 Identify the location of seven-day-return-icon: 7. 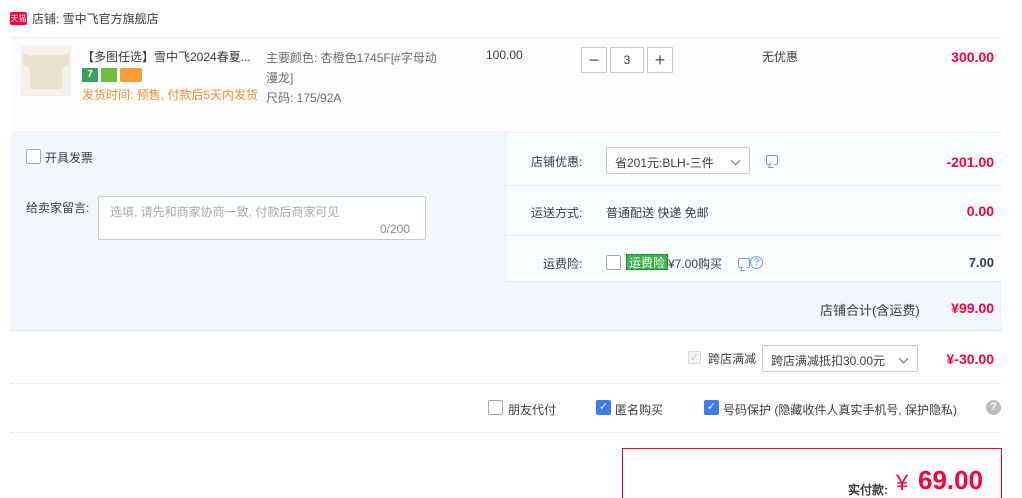
(90, 75).